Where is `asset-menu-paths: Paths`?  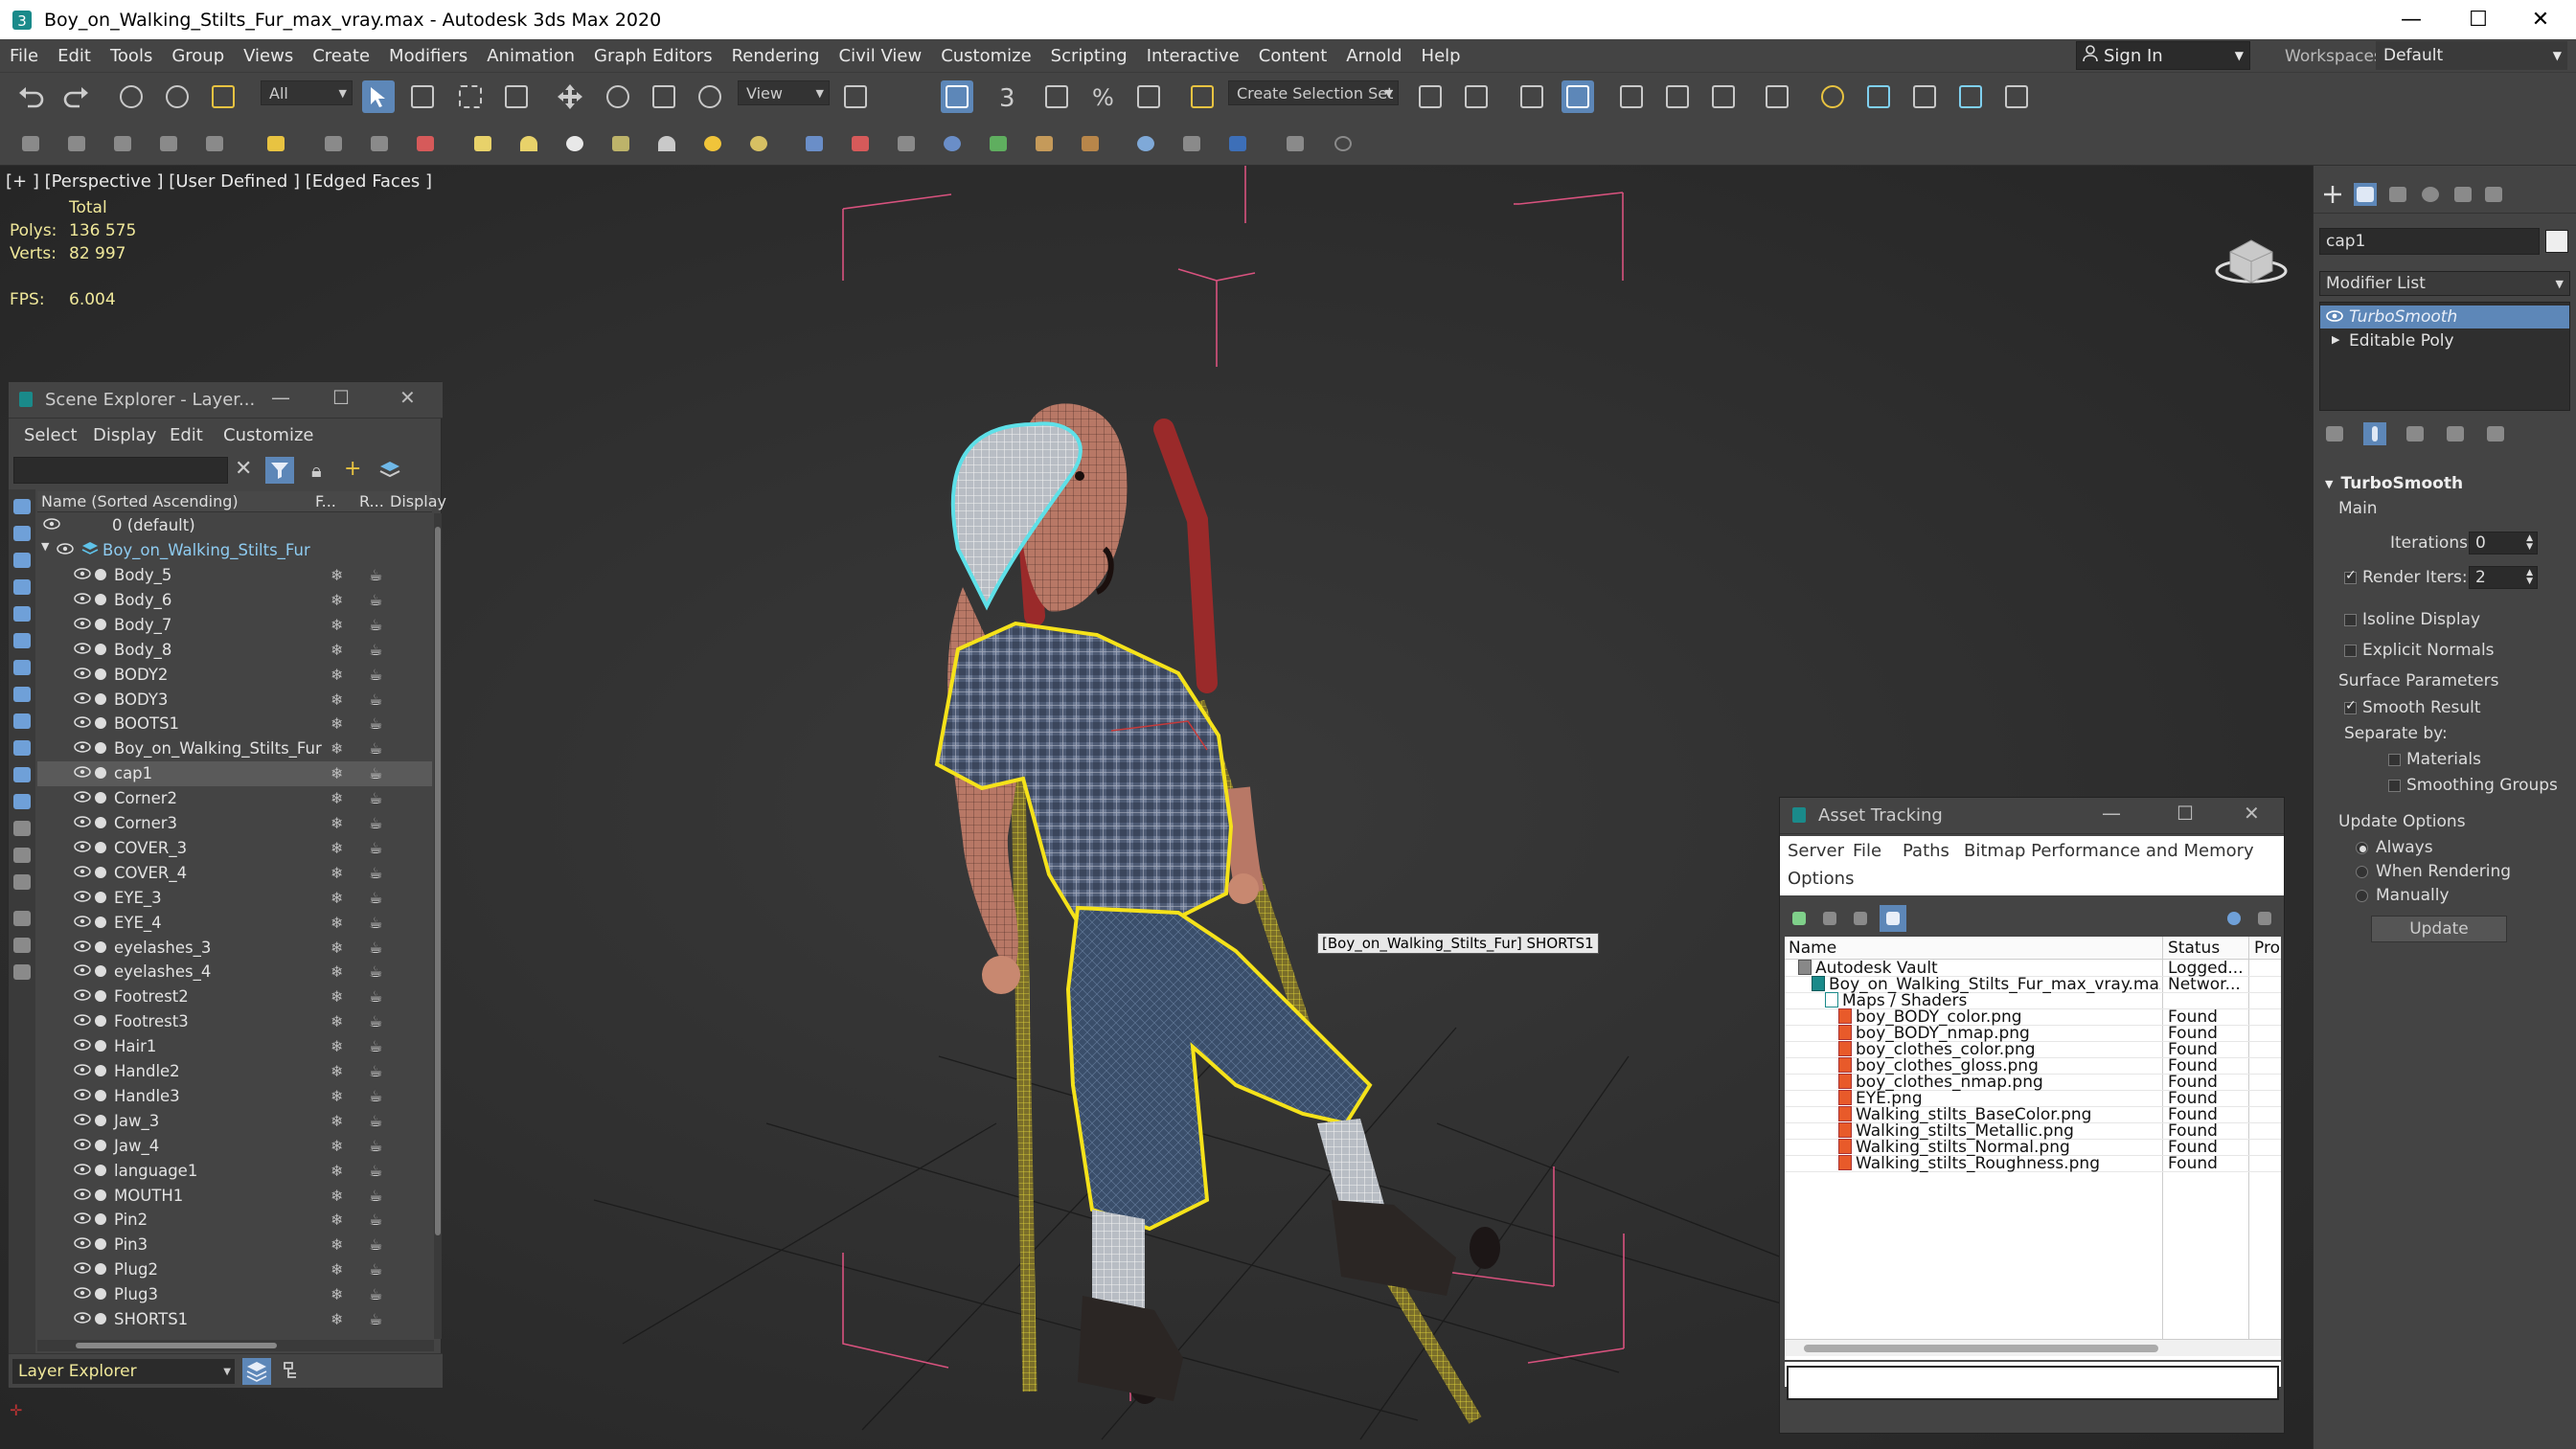
asset-menu-paths: Paths is located at coordinates (1926, 851).